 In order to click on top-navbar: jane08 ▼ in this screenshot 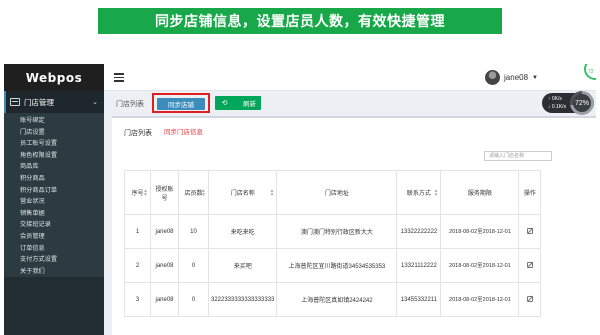, I will do `click(350, 77)`.